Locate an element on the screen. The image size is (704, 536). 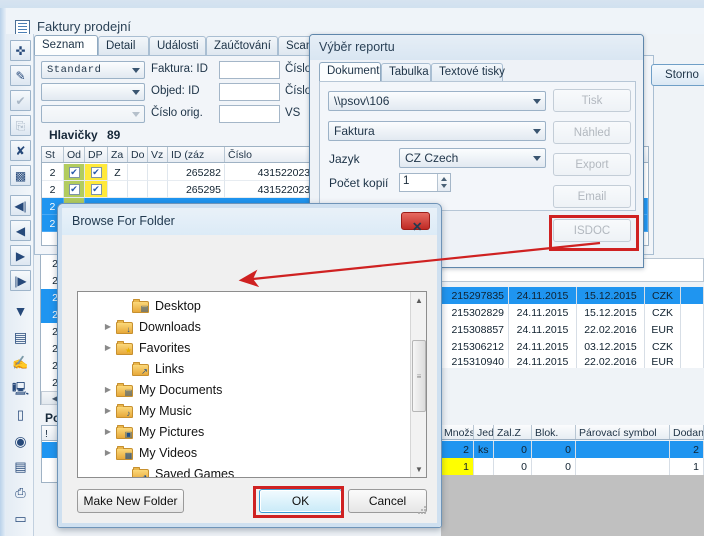
col-zalz: Zal.Z is located at coordinates (513, 432).